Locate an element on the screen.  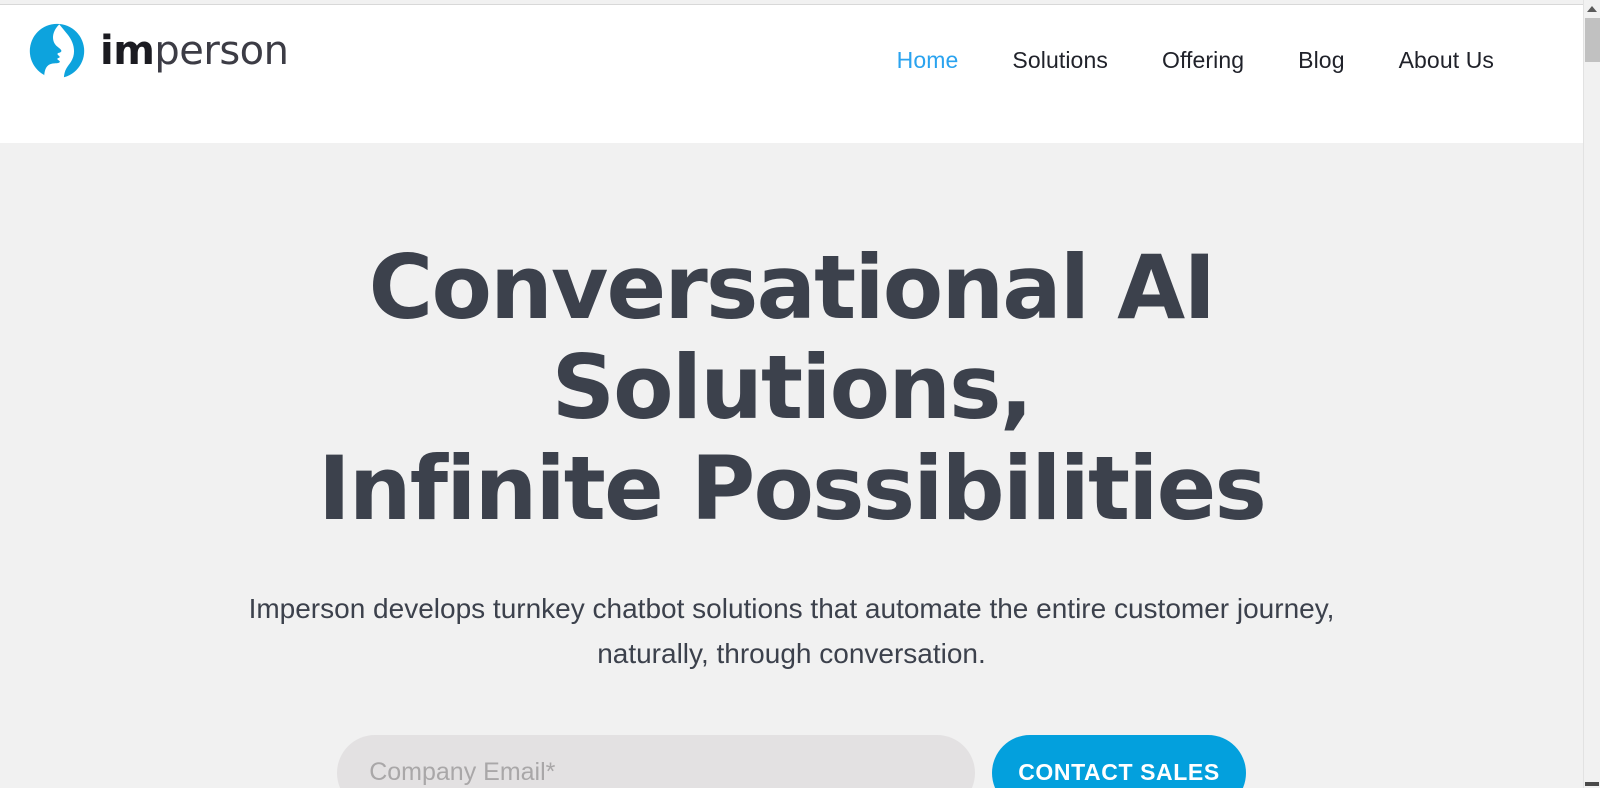
brand-wordmark-bold: im is located at coordinates (127, 51).